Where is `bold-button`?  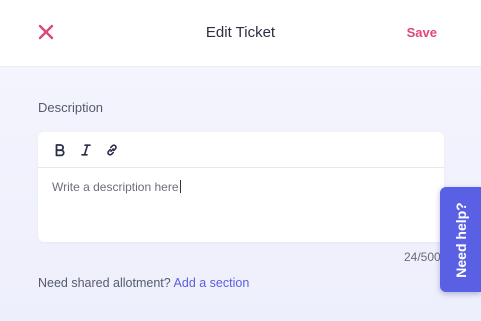 bold-button is located at coordinates (60, 150).